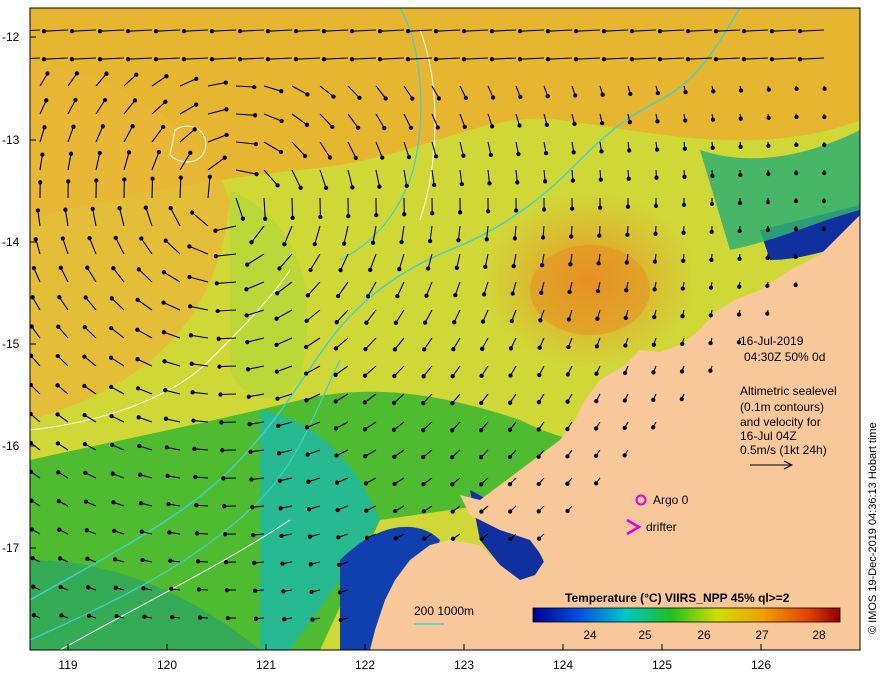  Describe the element at coordinates (671, 500) in the screenshot. I see `legend-argo-label: Argo 0` at that location.